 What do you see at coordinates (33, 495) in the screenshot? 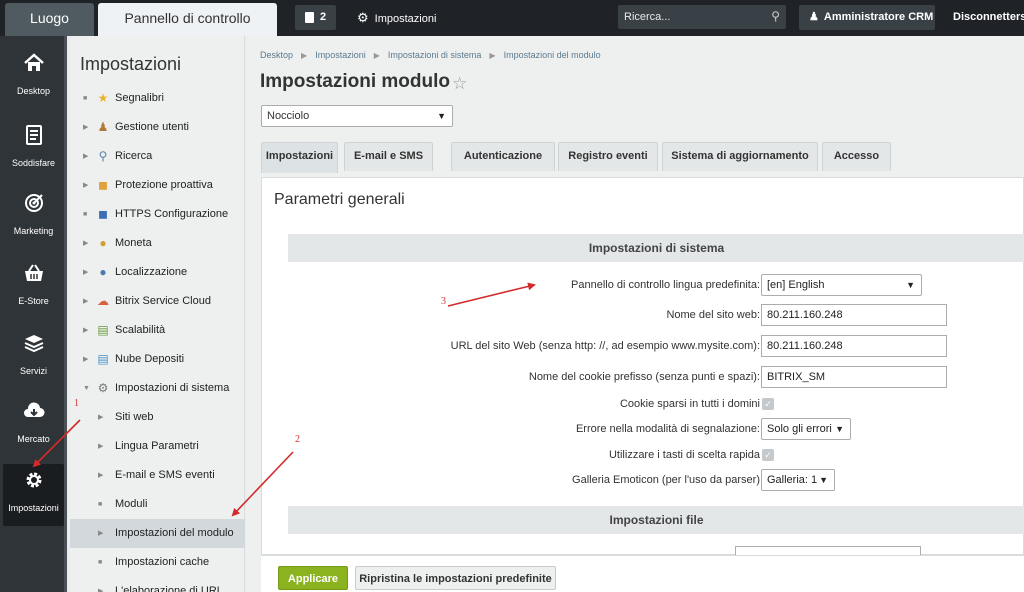
I see `nav-impostazioni: Impostazioni` at bounding box center [33, 495].